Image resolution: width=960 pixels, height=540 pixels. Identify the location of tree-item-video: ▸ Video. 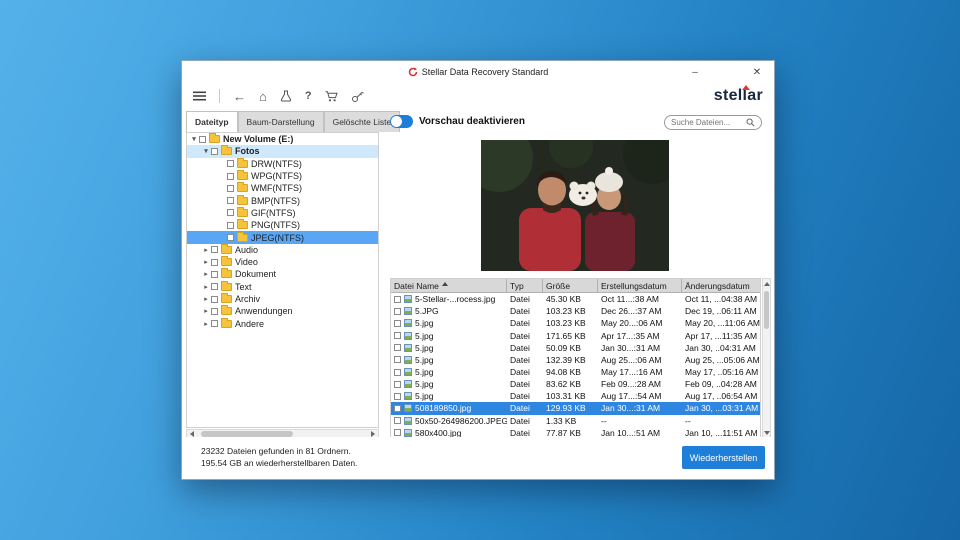
(282, 262).